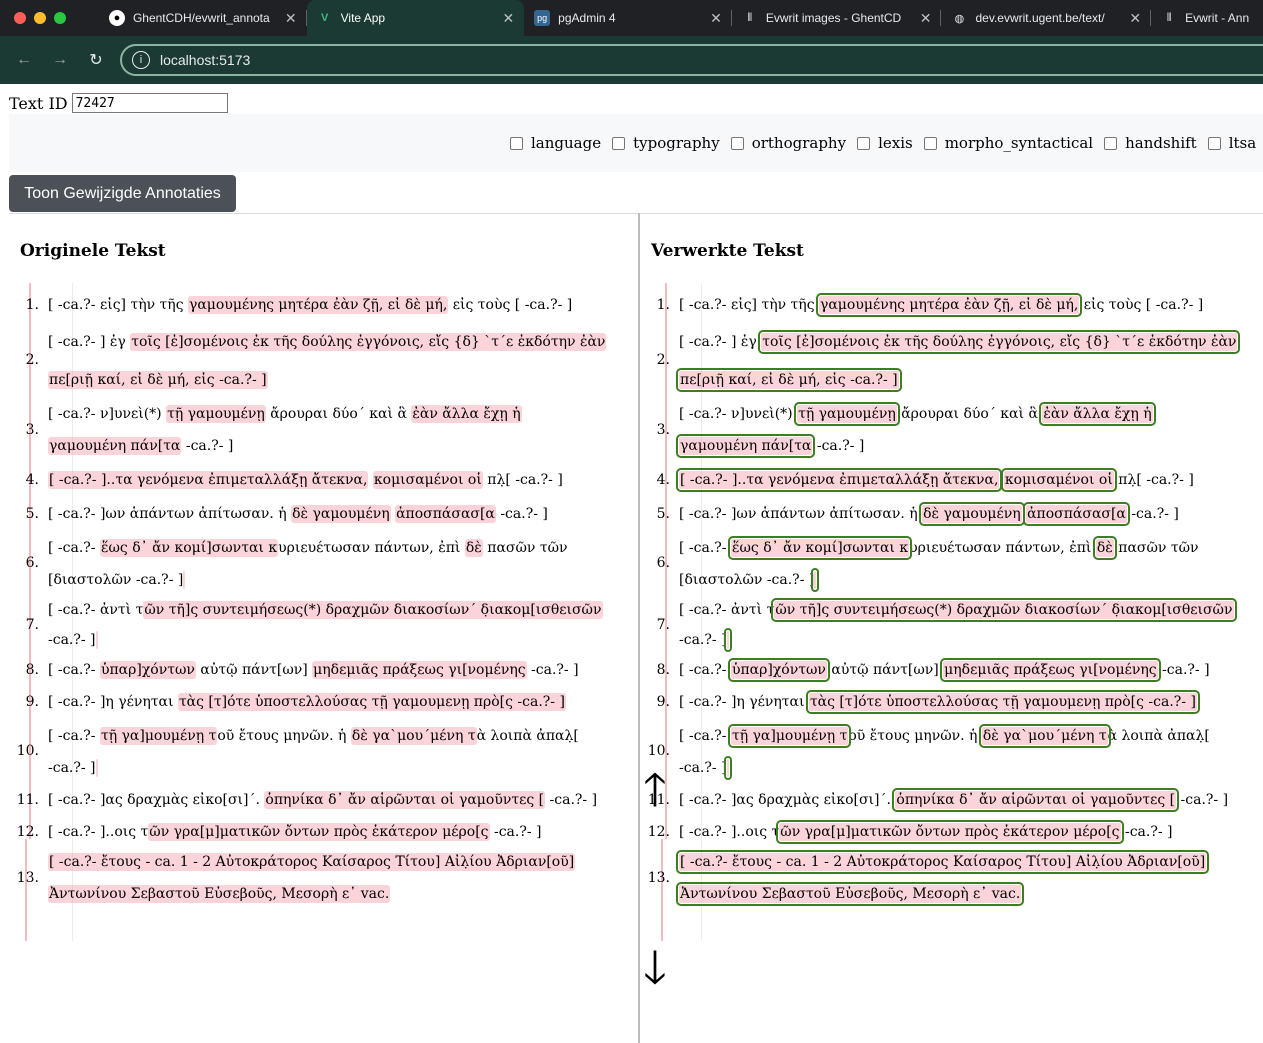 The width and height of the screenshot is (1263, 1043). What do you see at coordinates (98, 832) in the screenshot?
I see `text-segment: [ -ca.?- ]..οις τ` at bounding box center [98, 832].